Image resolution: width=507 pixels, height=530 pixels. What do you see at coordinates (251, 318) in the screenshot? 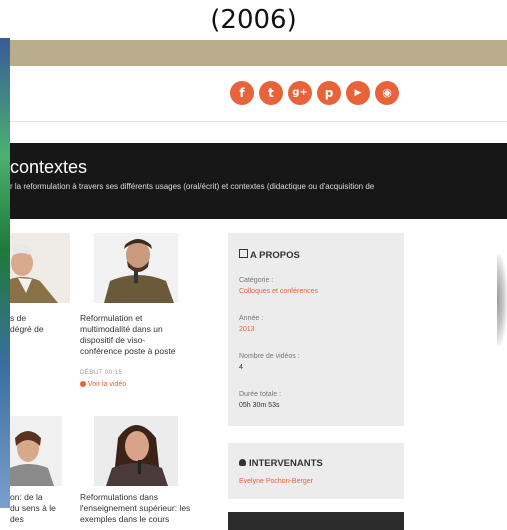
I see `year-label: Année :` at bounding box center [251, 318].